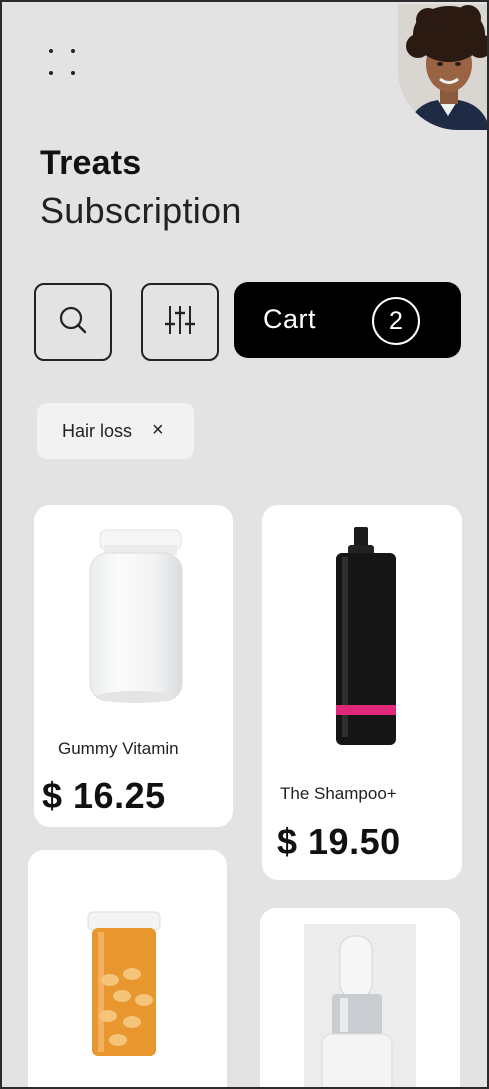  I want to click on product-card-shampoo: The Shampoo+ $ 19.50, so click(362, 692).